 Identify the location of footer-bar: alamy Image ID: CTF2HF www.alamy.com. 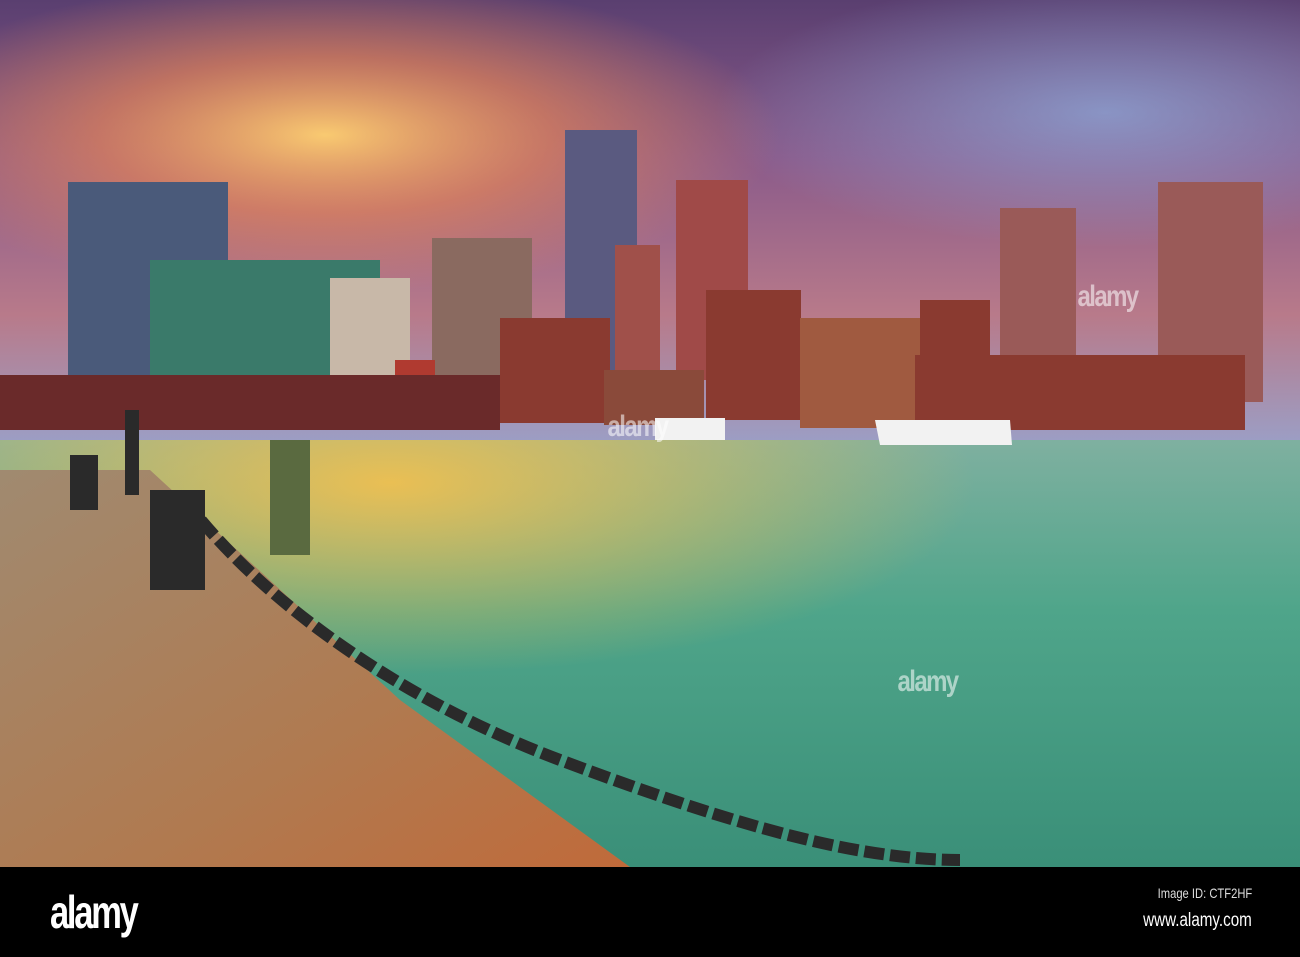
(650, 912).